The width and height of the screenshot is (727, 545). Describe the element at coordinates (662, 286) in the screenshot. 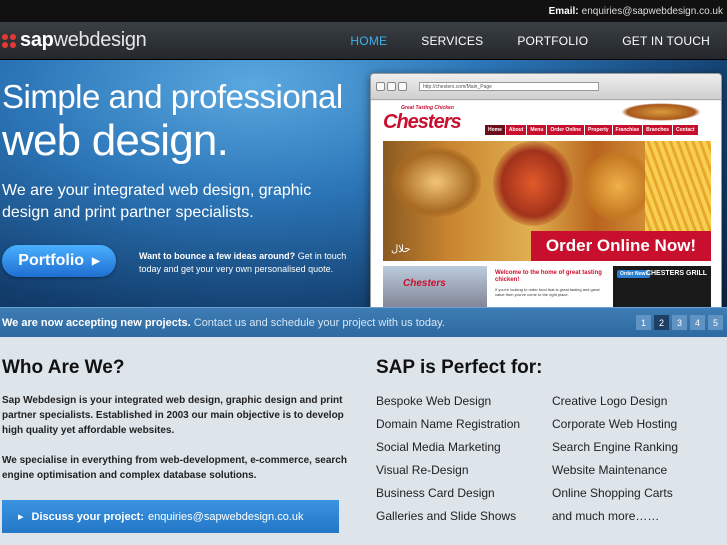

I see `grill-box: Order Now! CHESTERS GRILL` at that location.